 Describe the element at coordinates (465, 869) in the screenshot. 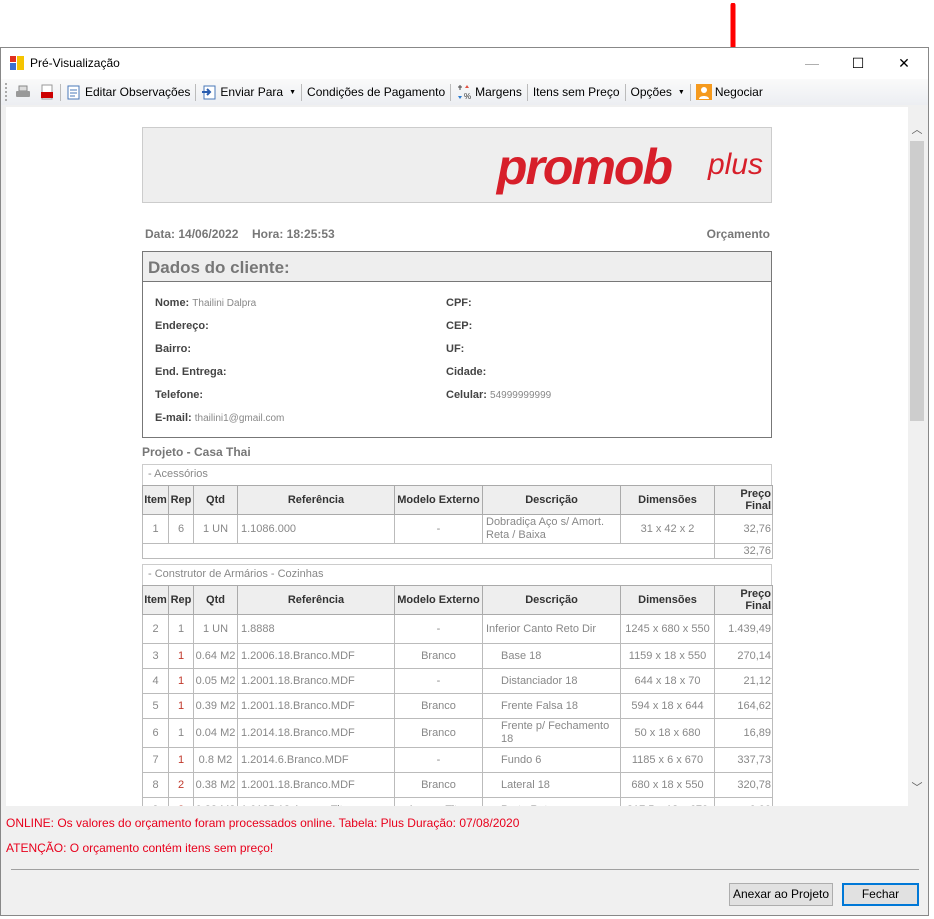

I see `divider` at that location.